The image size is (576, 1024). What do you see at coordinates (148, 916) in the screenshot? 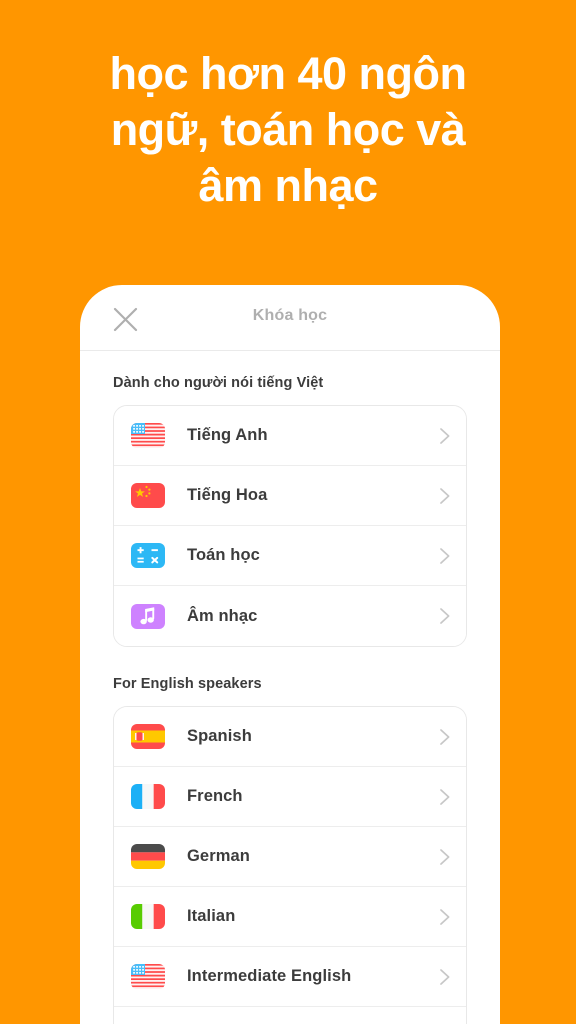
I see `flag-it-icon` at bounding box center [148, 916].